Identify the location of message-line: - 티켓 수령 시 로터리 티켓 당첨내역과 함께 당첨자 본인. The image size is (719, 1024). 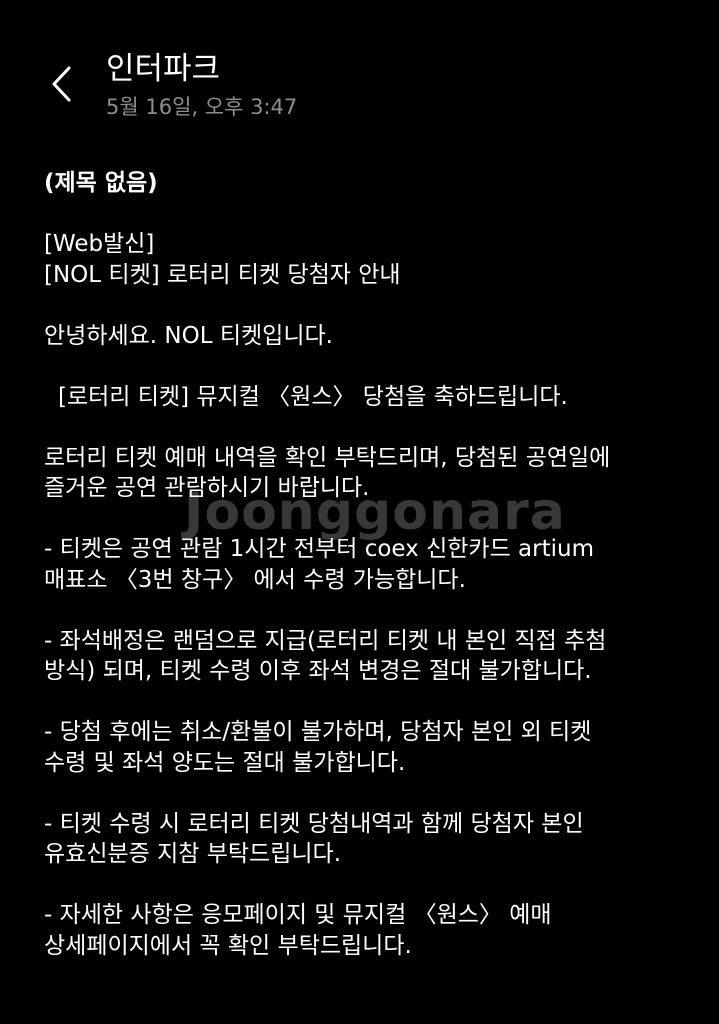
(314, 823).